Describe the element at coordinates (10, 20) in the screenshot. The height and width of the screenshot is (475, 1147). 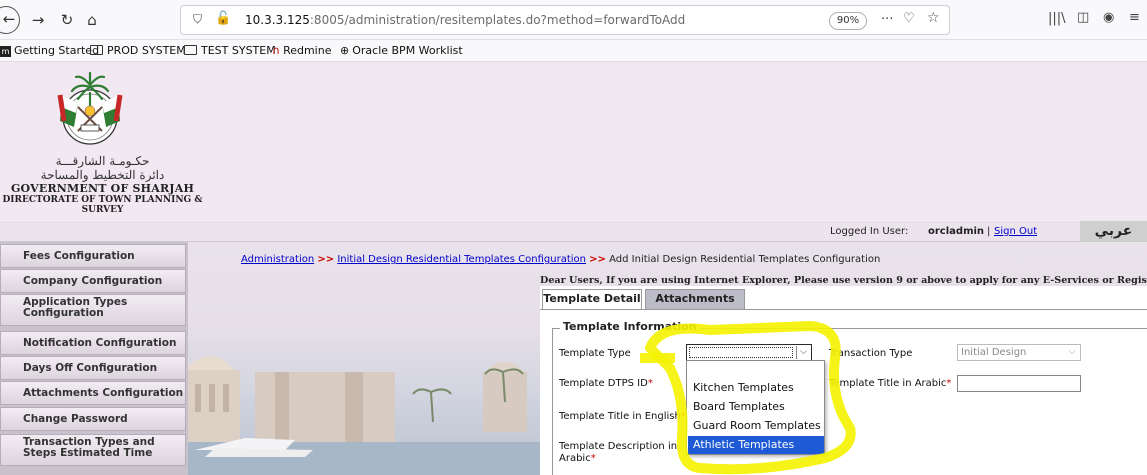
I see `back-arrow-icon: ←` at that location.